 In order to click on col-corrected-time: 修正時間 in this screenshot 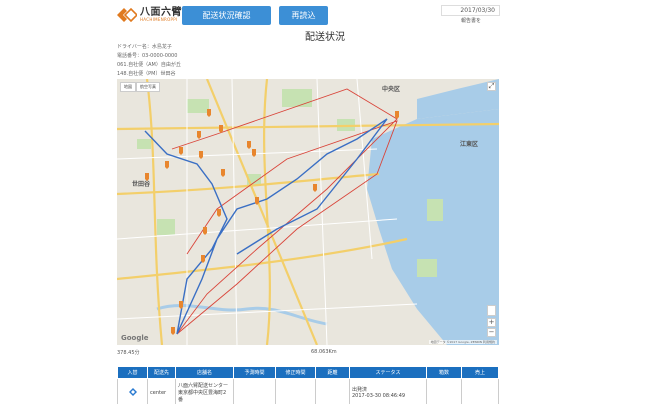, I will do `click(295, 372)`.